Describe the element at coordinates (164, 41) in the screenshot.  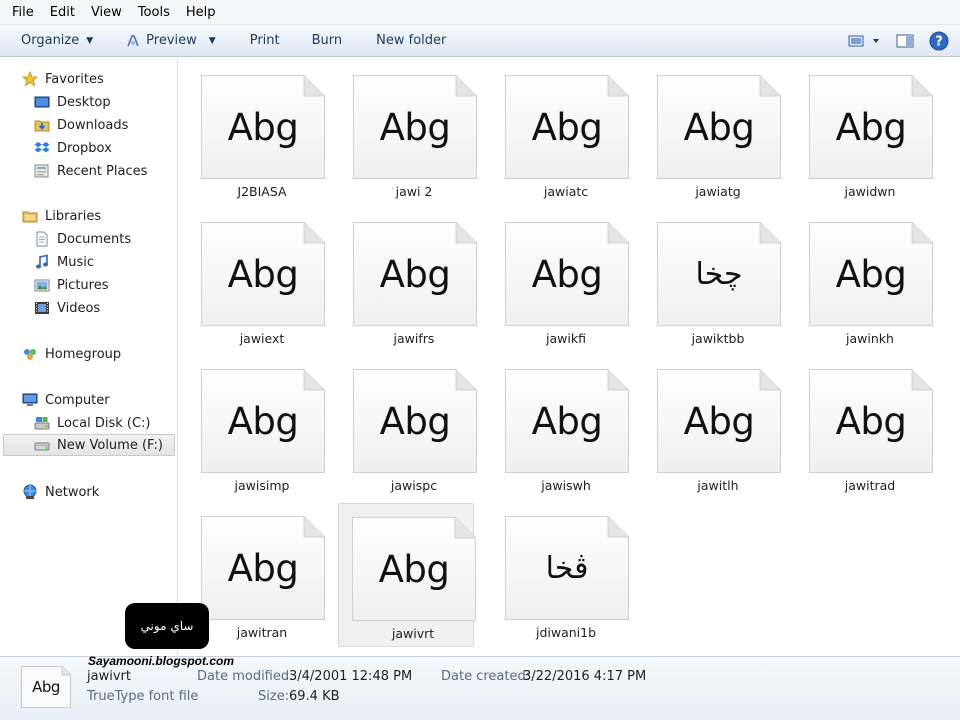
I see `preview-button: Preview ▼` at that location.